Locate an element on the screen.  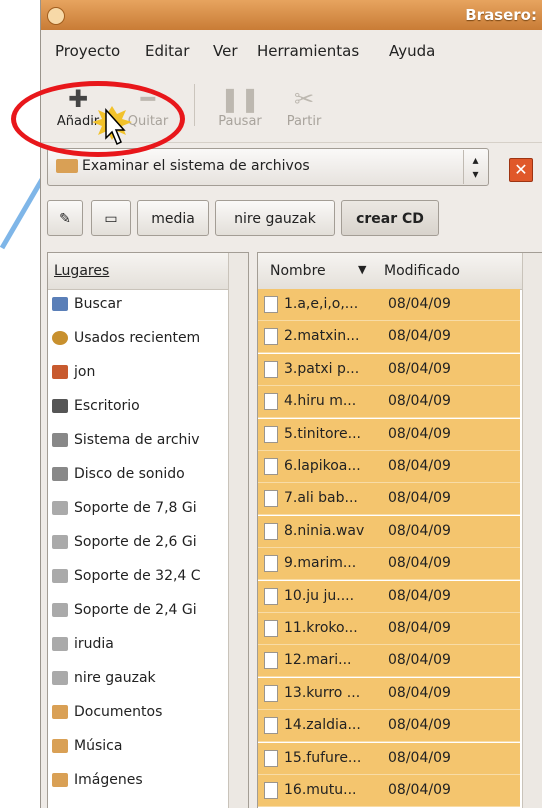
sidebar-header: Lugares is located at coordinates (148, 271).